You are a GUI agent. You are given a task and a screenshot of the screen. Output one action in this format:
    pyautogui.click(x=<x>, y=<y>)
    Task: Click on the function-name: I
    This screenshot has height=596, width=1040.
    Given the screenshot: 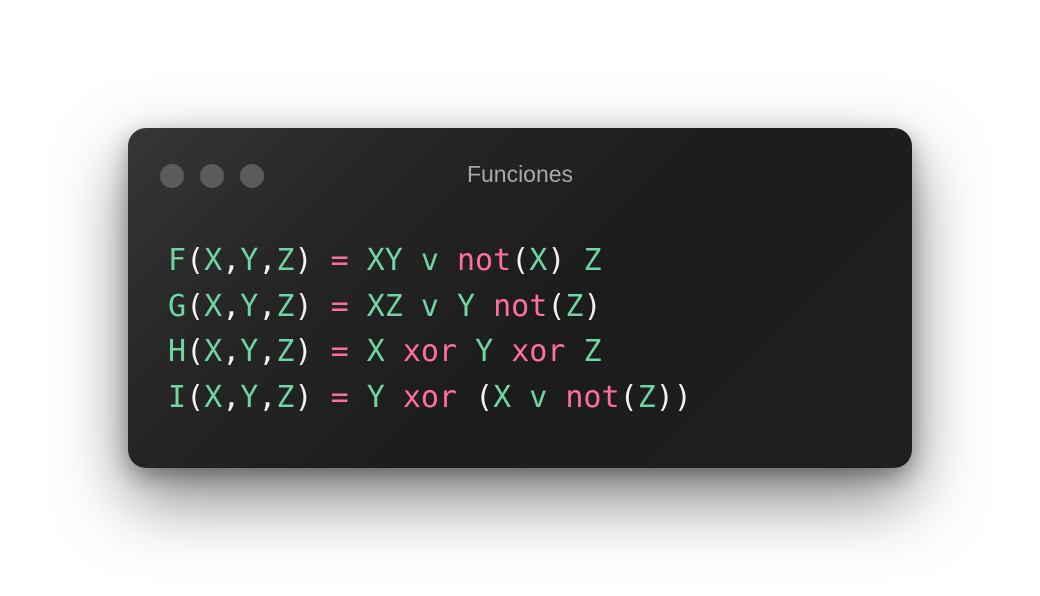 What is the action you would take?
    pyautogui.click(x=177, y=397)
    